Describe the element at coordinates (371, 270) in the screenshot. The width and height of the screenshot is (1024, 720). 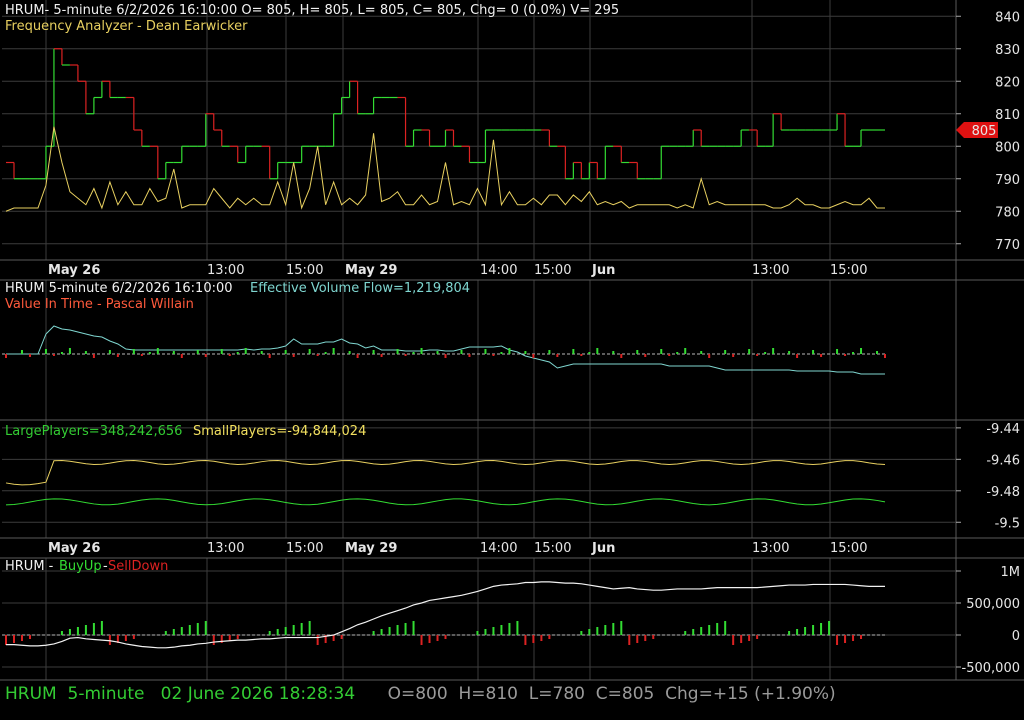
I see `date-label-row1-3: May 29` at that location.